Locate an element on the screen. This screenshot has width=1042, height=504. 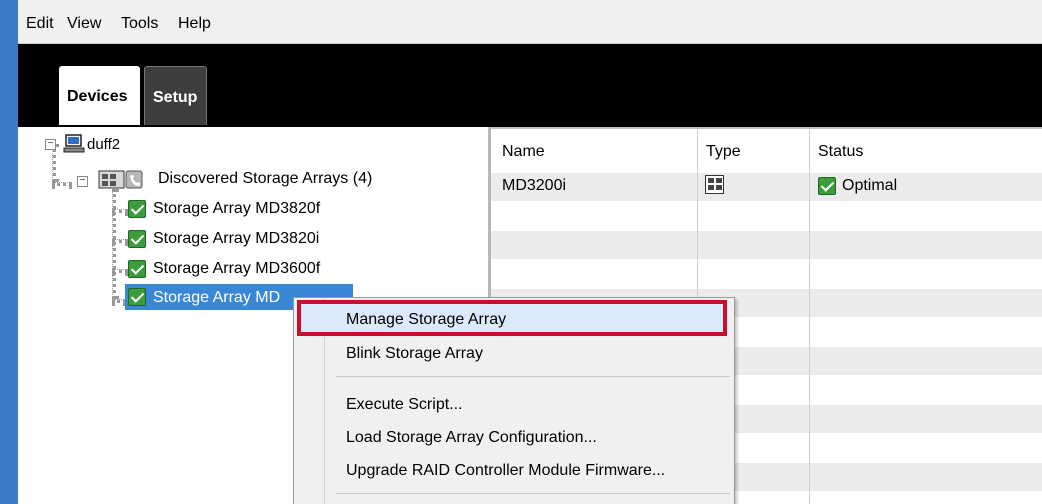
tree-array-item-selected: Storage Array MD is located at coordinates (216, 298).